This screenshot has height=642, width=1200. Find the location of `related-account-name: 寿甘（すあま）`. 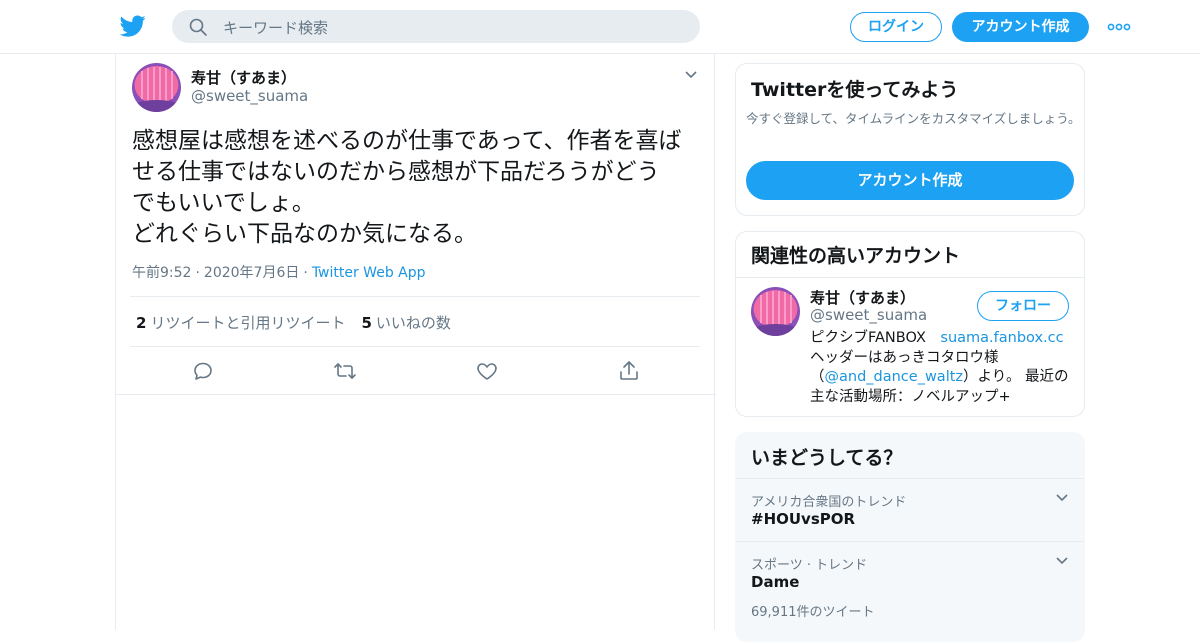

related-account-name: 寿甘（すあま） is located at coordinates (862, 297).